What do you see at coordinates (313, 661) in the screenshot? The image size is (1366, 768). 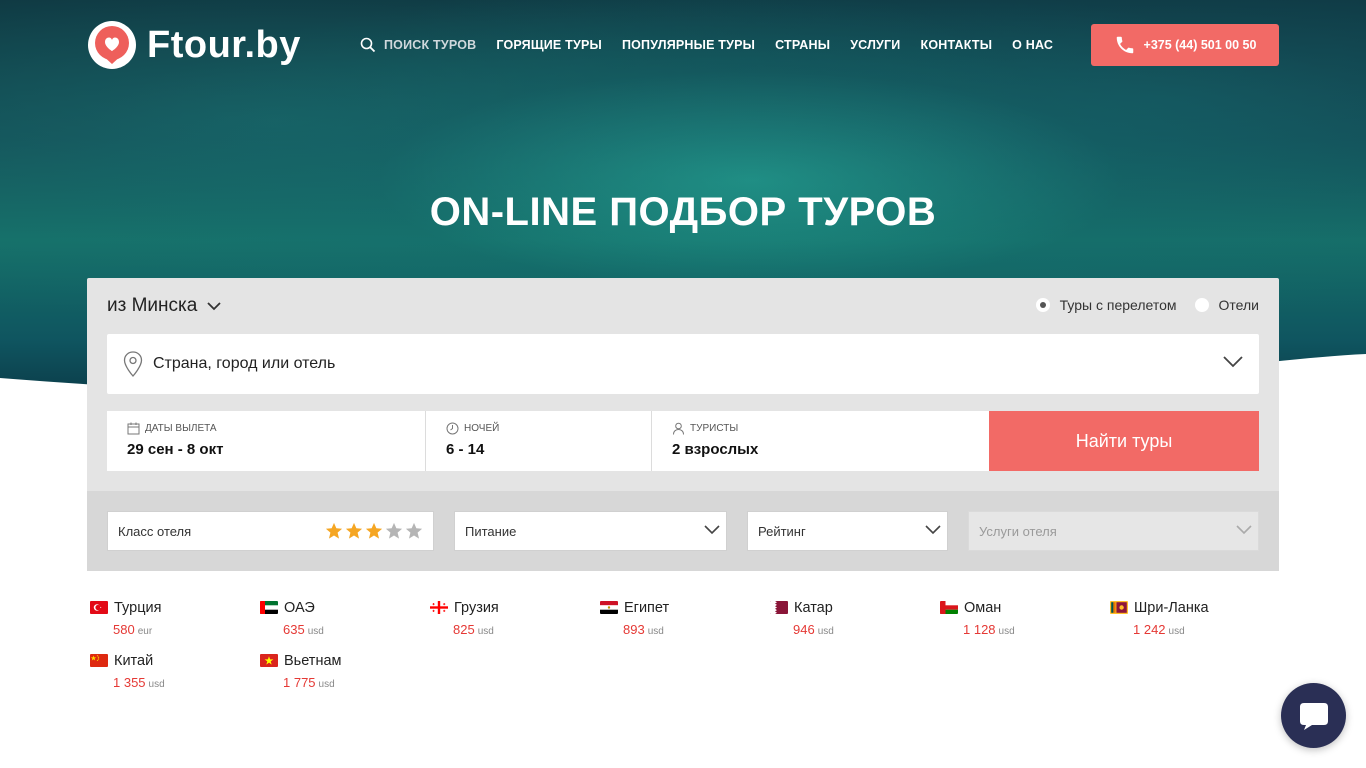 I see `country-name: Вьетнам` at bounding box center [313, 661].